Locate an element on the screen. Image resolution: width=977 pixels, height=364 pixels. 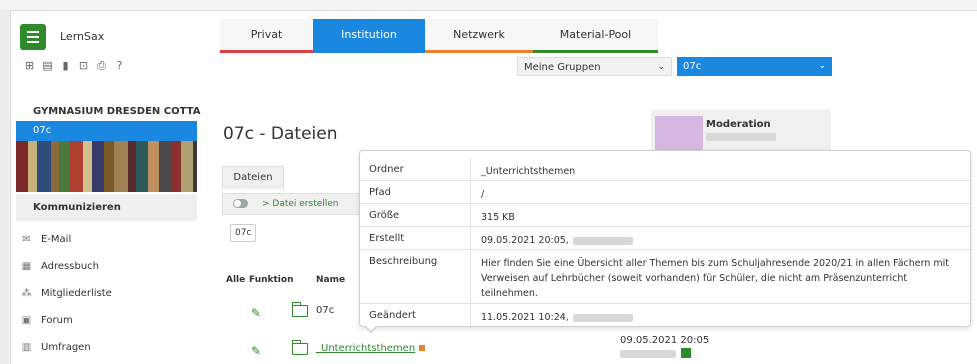
sidebar-item-label: Mitgliederliste is located at coordinates (76, 293).